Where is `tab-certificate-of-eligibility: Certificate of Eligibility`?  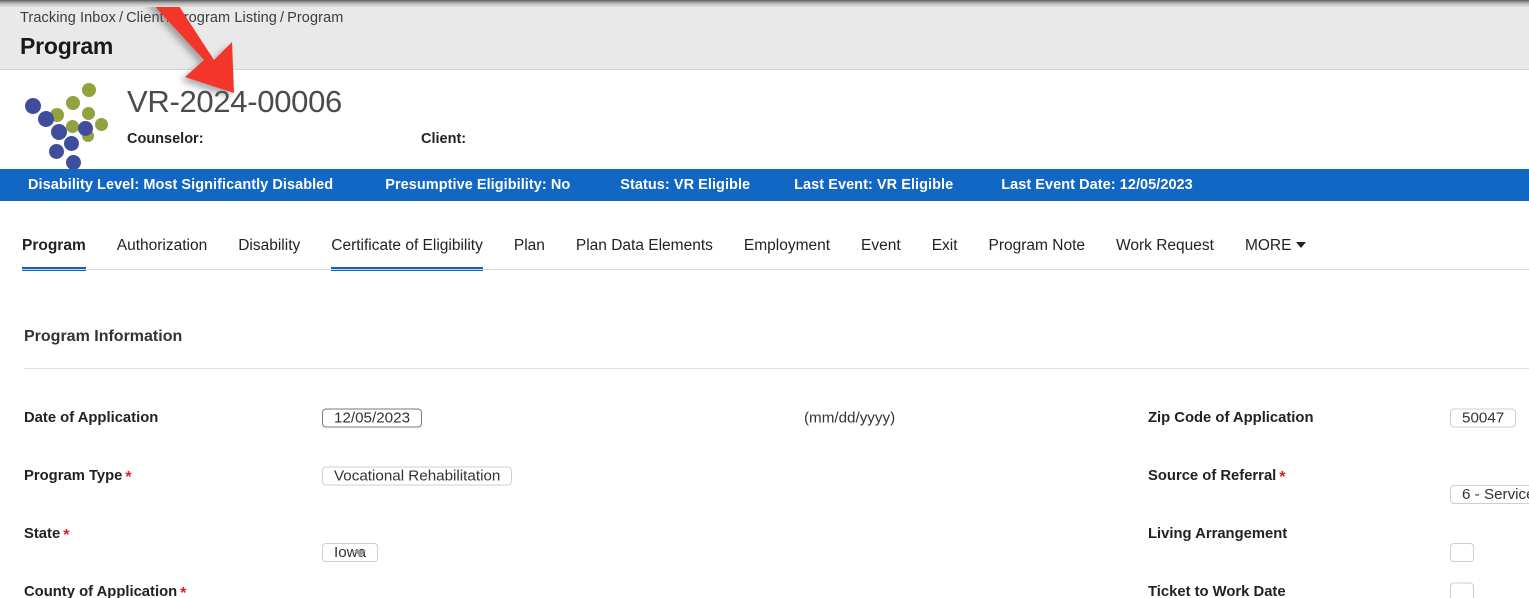
tab-certificate-of-eligibility: Certificate of Eligibility is located at coordinates (407, 254).